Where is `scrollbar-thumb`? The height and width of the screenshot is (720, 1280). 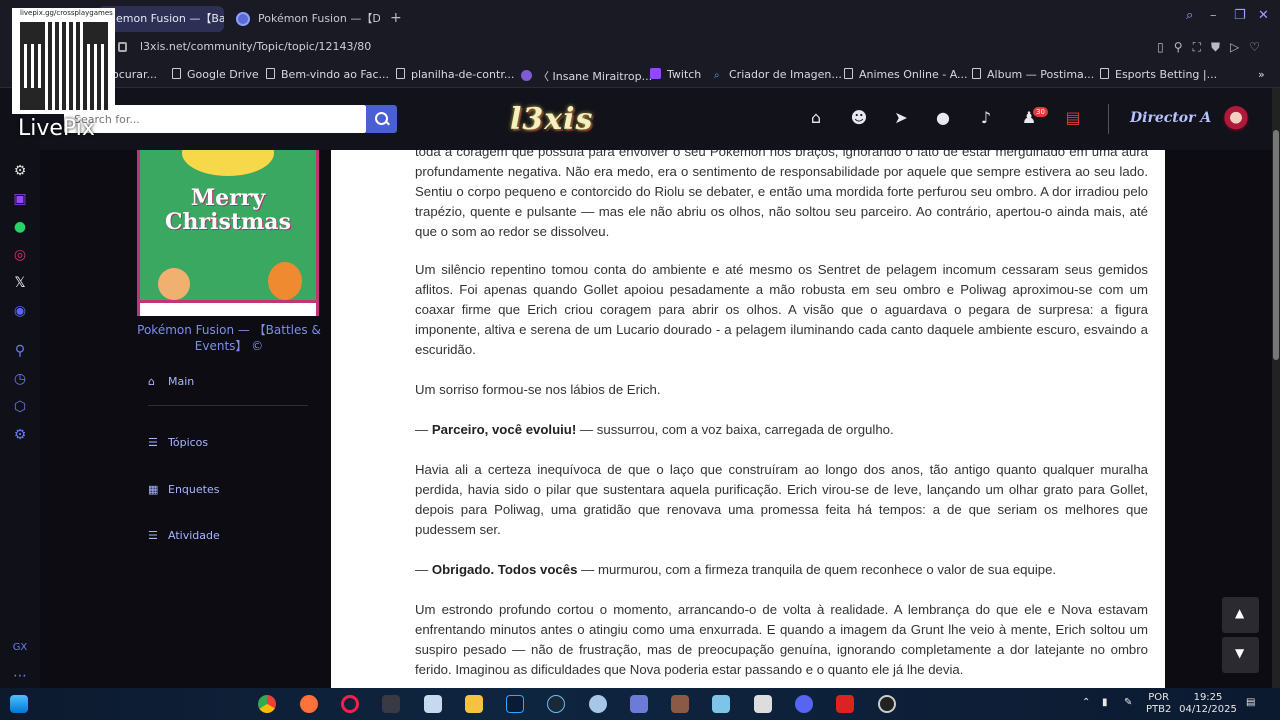 scrollbar-thumb is located at coordinates (1276, 245).